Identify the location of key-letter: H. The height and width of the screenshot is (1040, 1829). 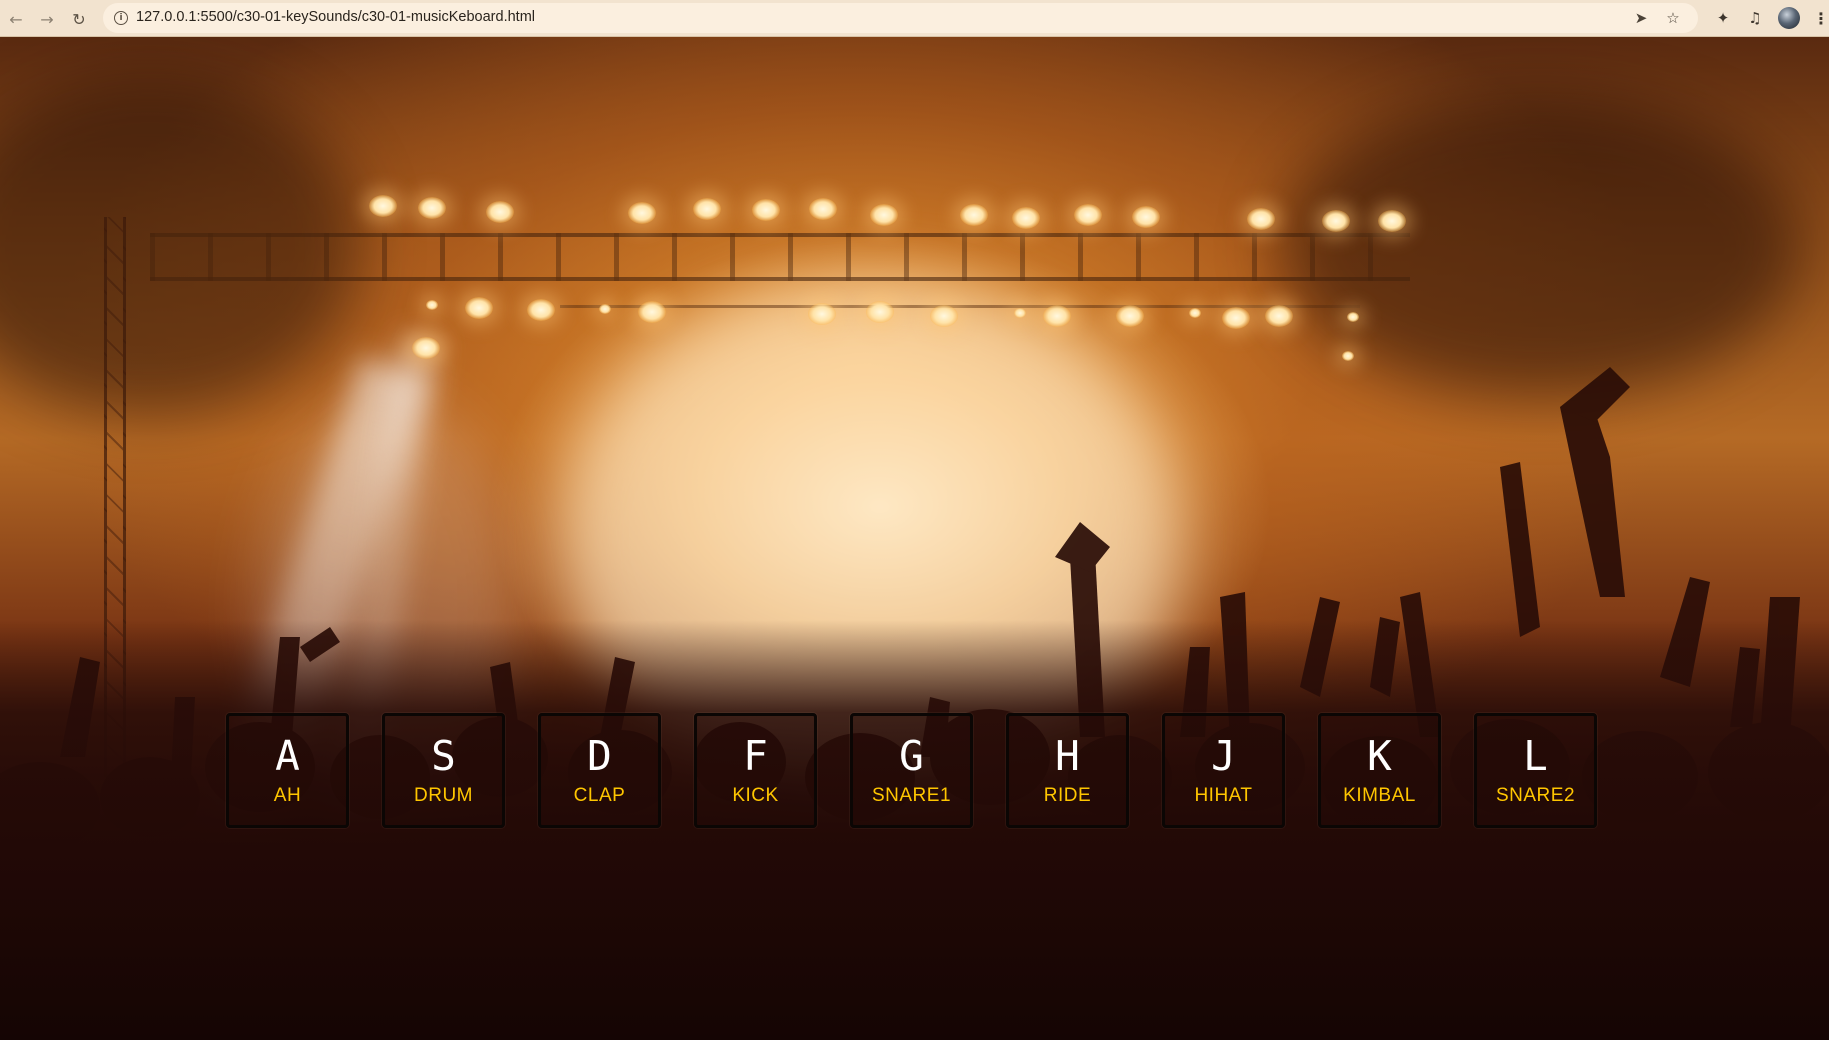
(1067, 756).